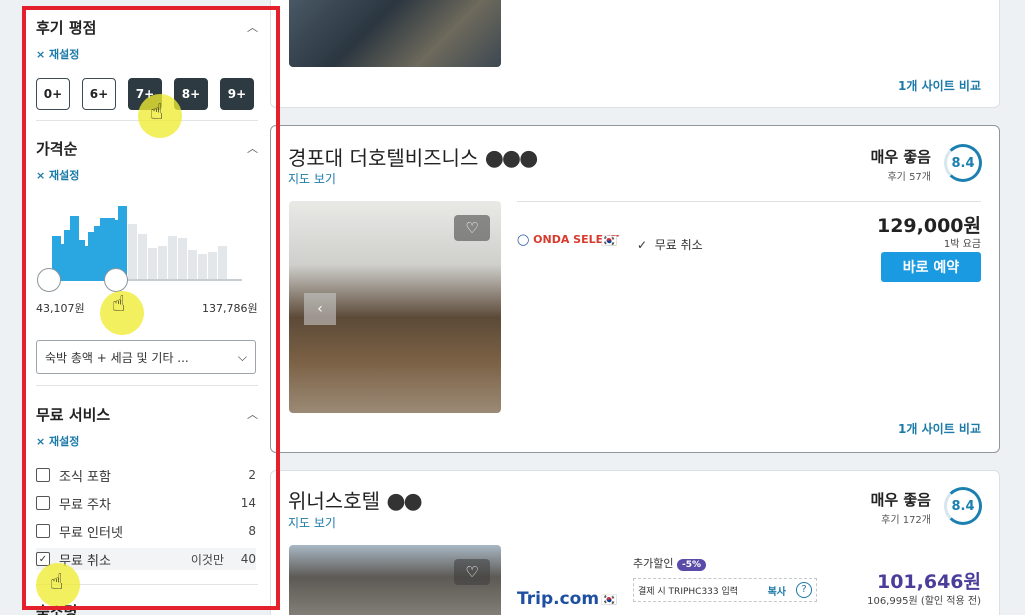  What do you see at coordinates (248, 559) in the screenshot?
I see `filter-count: 40` at bounding box center [248, 559].